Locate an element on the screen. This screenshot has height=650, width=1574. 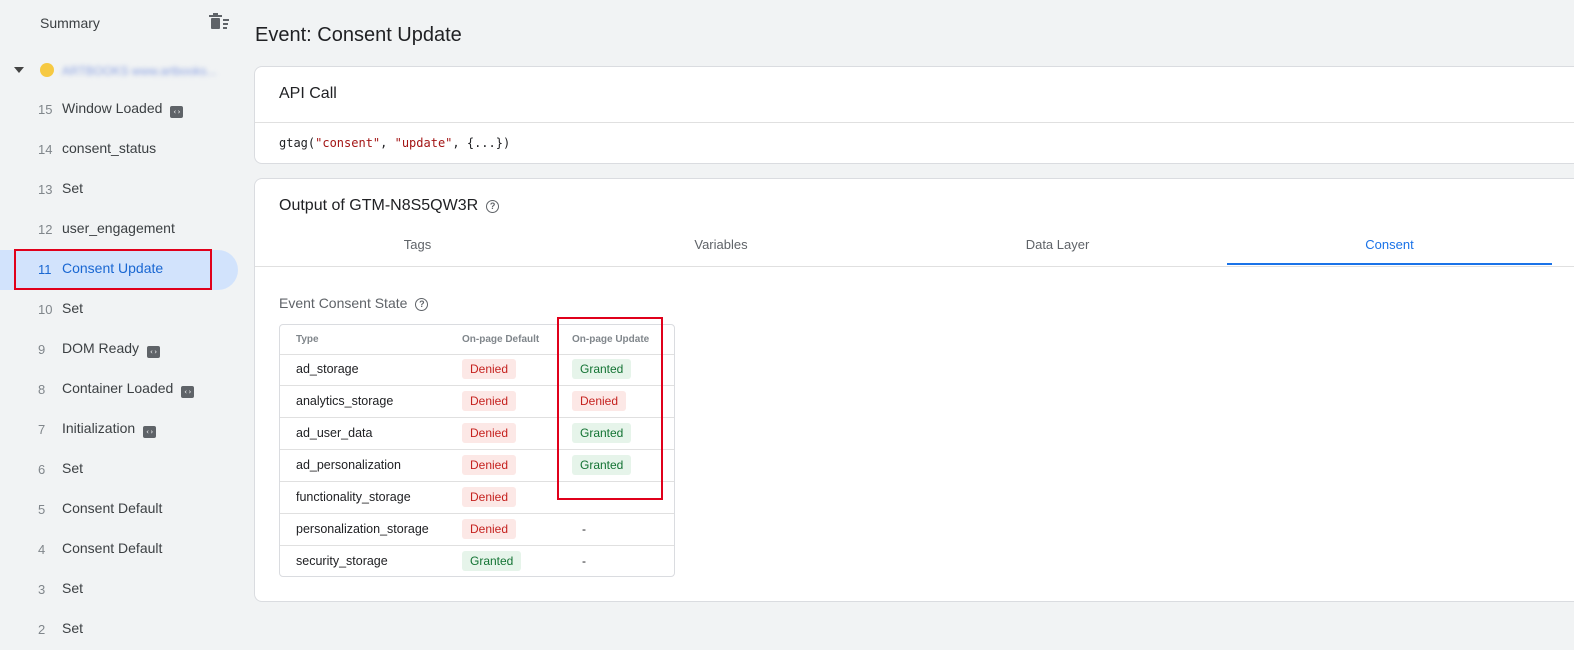
table-row: security_storage Granted - is located at coordinates (477, 561).